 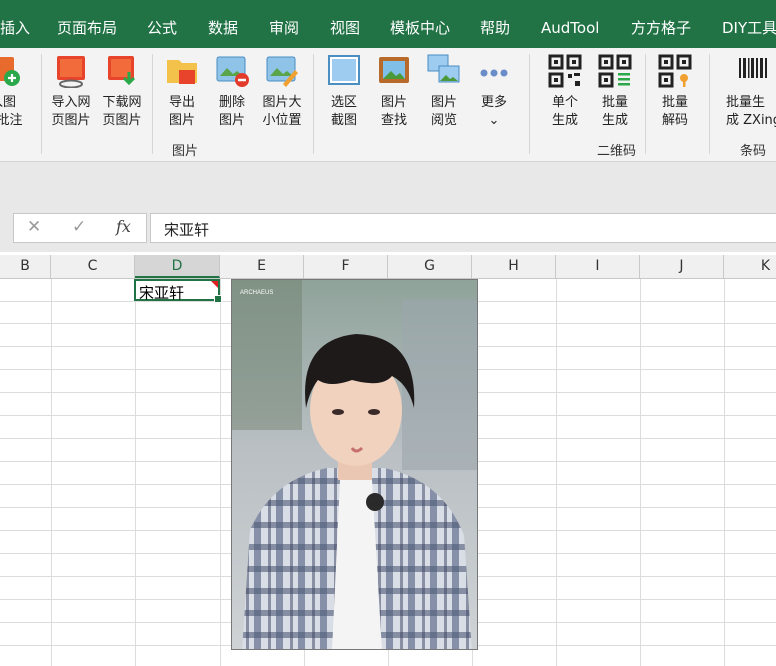 What do you see at coordinates (71, 92) in the screenshot?
I see `import-web-image-button: 导入网 页图片` at bounding box center [71, 92].